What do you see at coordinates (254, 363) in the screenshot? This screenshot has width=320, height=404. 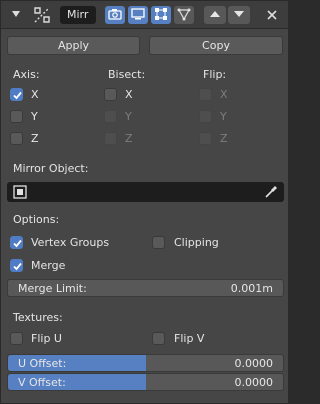 I see `u-offset-value: 0.0000` at bounding box center [254, 363].